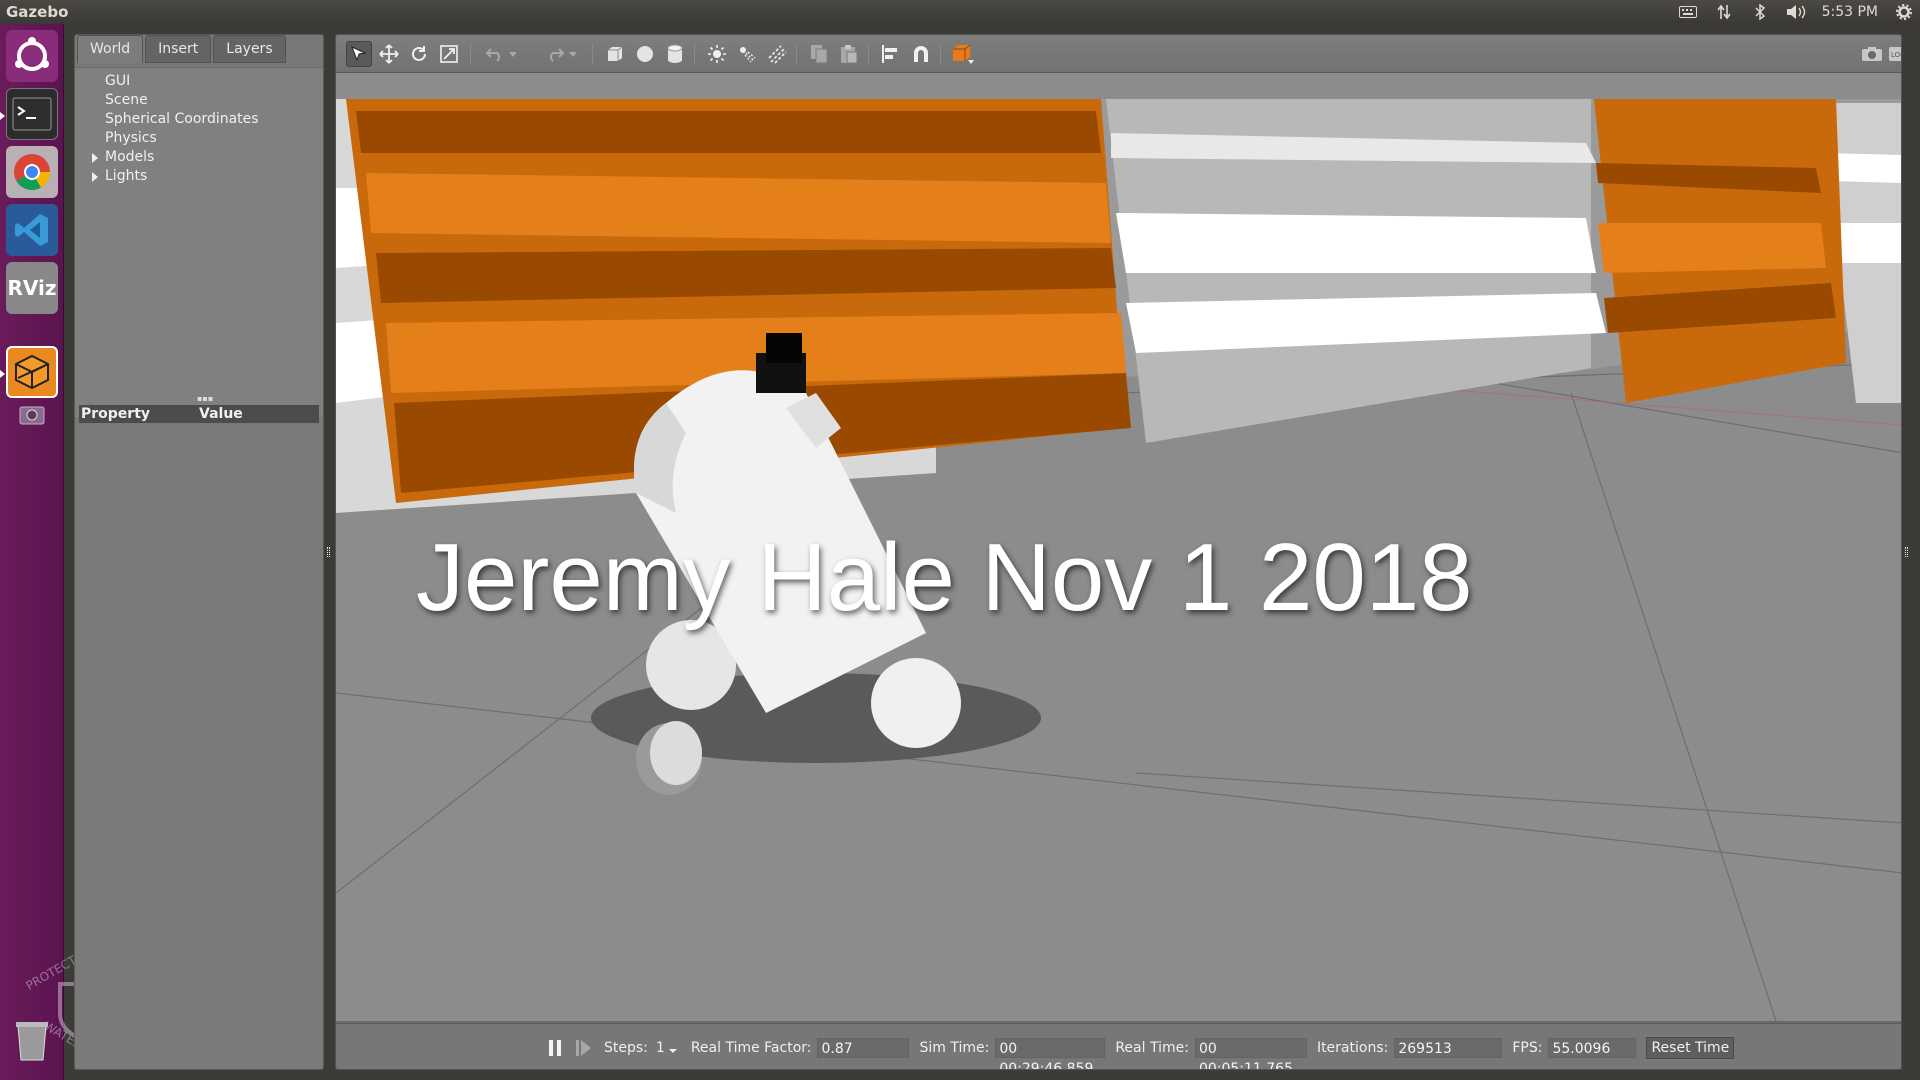 This screenshot has height=1080, width=1920. Describe the element at coordinates (1250, 1053) in the screenshot. I see `real-time-value: 00 00:05:11.765` at that location.